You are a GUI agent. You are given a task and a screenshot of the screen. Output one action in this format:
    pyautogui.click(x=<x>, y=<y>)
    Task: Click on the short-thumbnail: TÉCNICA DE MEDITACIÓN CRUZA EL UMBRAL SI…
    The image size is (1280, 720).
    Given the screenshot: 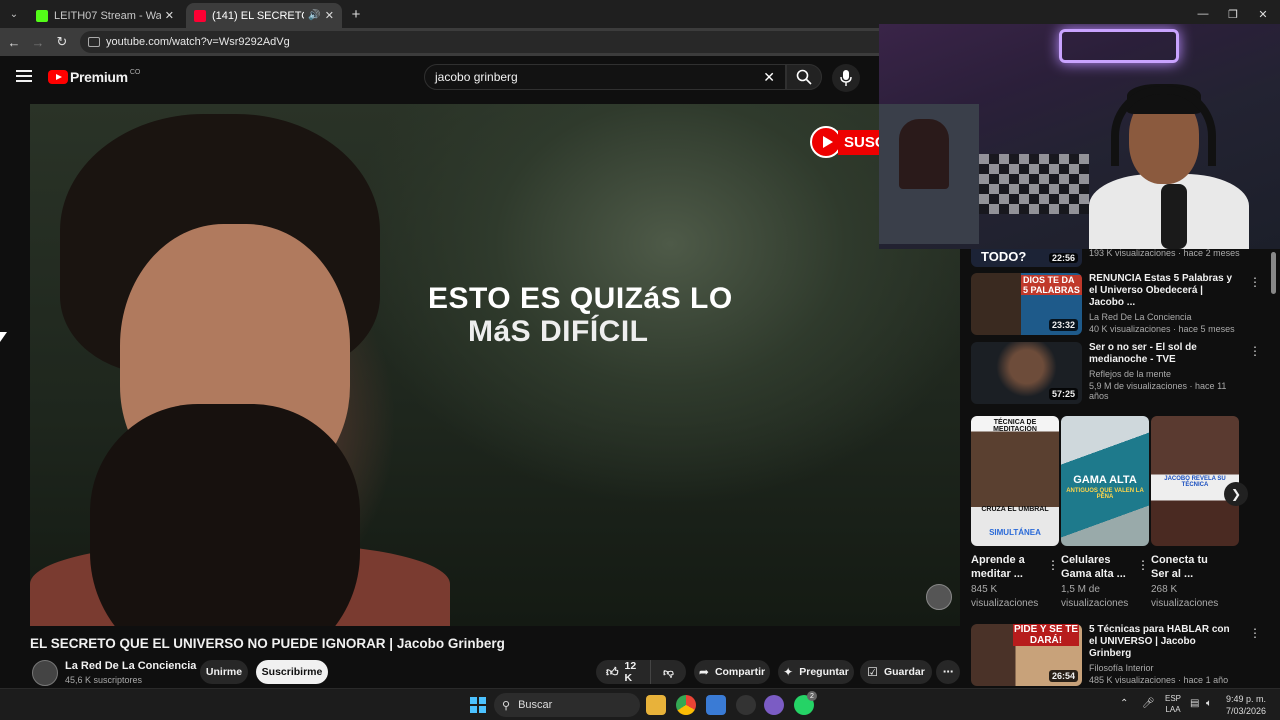 What is the action you would take?
    pyautogui.click(x=1015, y=481)
    